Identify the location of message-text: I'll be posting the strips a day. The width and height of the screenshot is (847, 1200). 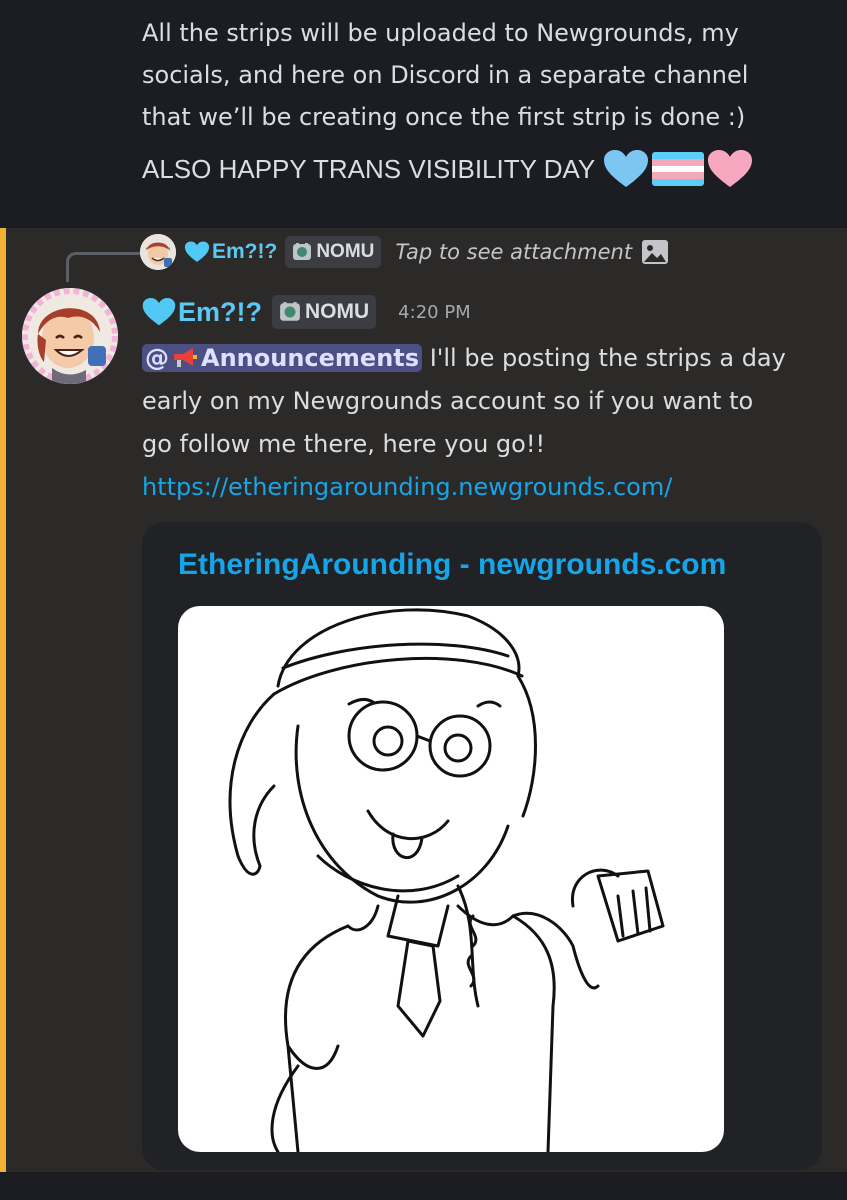
(607, 358).